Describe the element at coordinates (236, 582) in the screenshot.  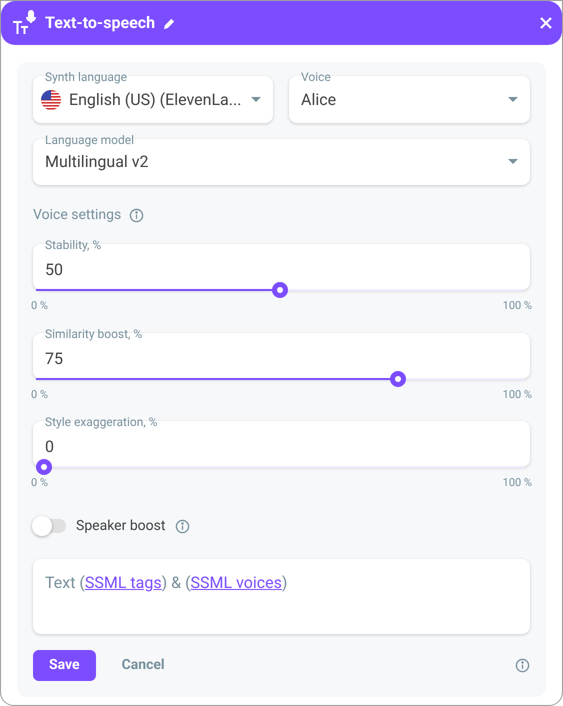
I see `ssml-link: SSML voices` at that location.